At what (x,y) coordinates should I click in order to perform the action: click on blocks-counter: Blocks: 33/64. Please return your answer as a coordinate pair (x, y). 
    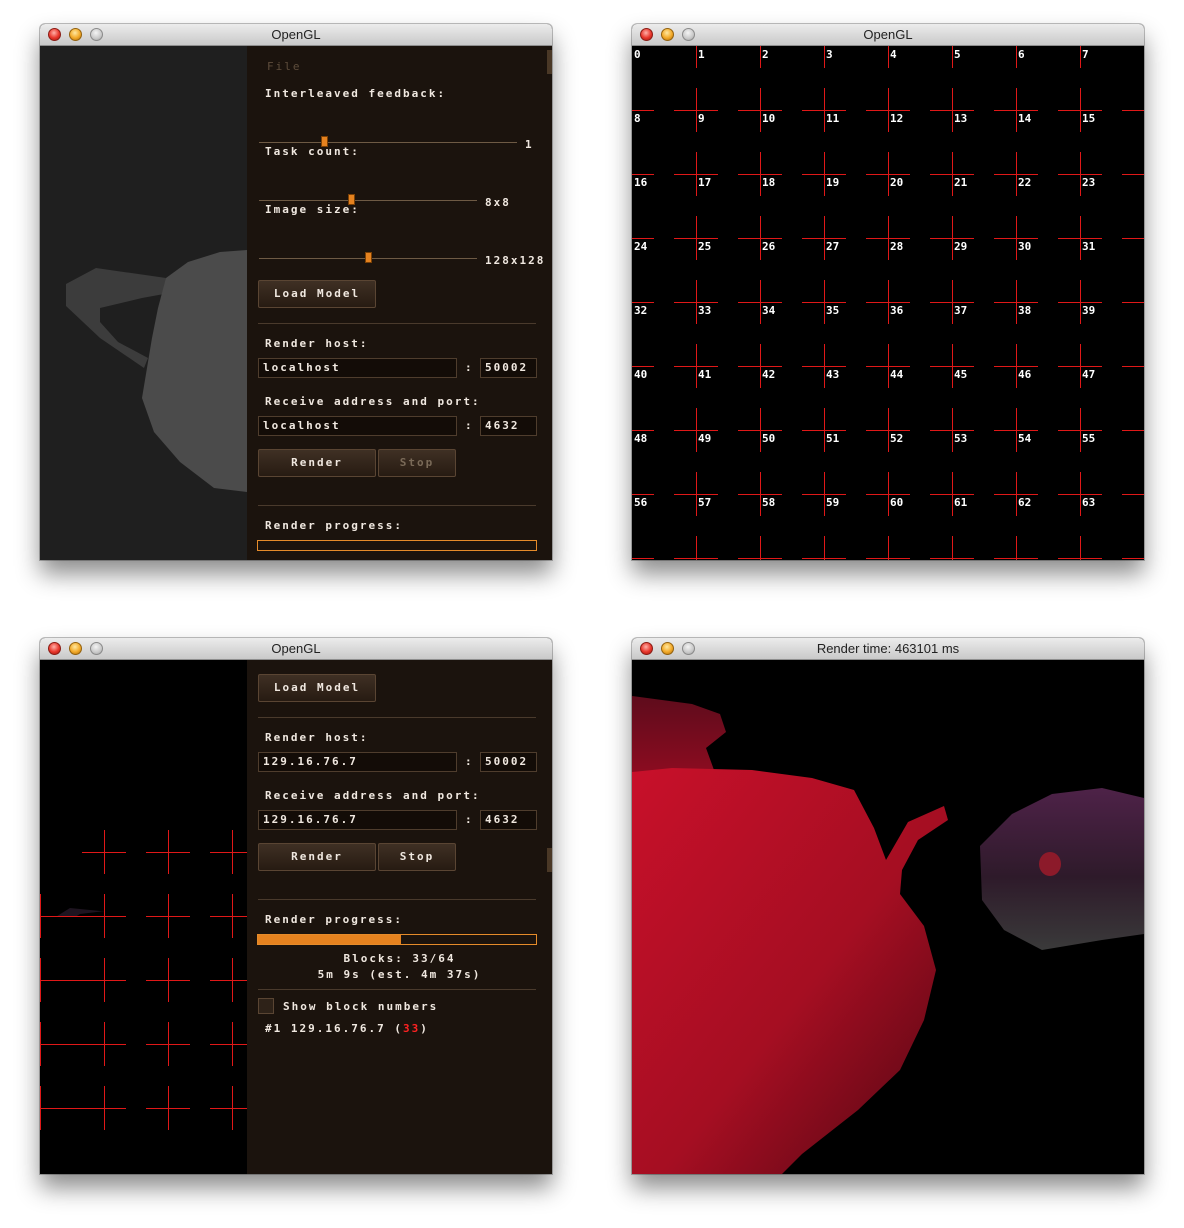
    Looking at the image, I should click on (399, 958).